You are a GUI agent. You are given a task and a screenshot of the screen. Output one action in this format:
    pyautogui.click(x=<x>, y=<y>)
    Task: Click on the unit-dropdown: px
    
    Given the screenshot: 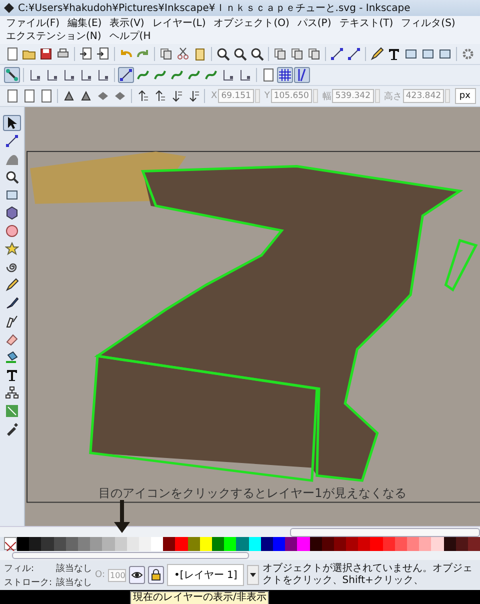 What is the action you would take?
    pyautogui.click(x=465, y=96)
    